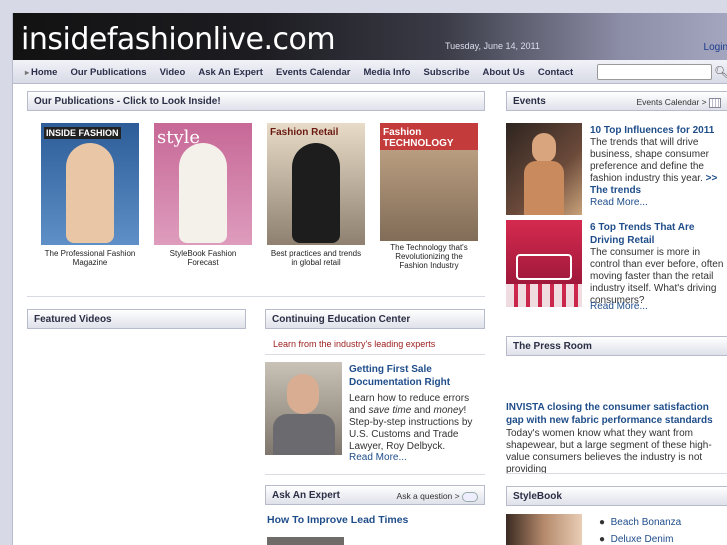 This screenshot has width=727, height=545. Describe the element at coordinates (179, 137) in the screenshot. I see `cover-title: style` at that location.